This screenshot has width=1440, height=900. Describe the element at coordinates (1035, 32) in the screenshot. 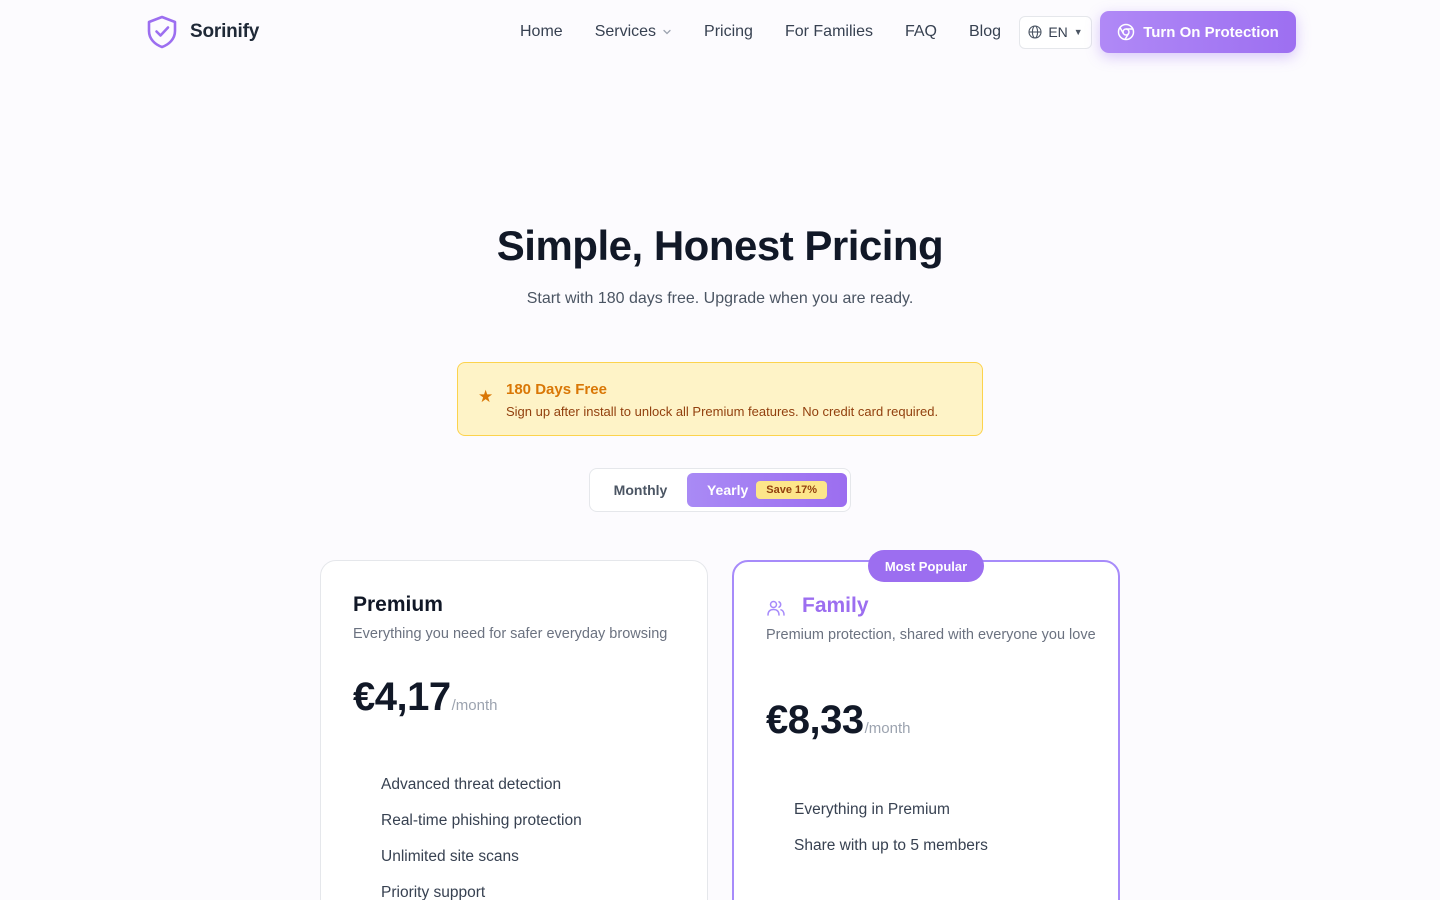

I see `globe-icon` at that location.